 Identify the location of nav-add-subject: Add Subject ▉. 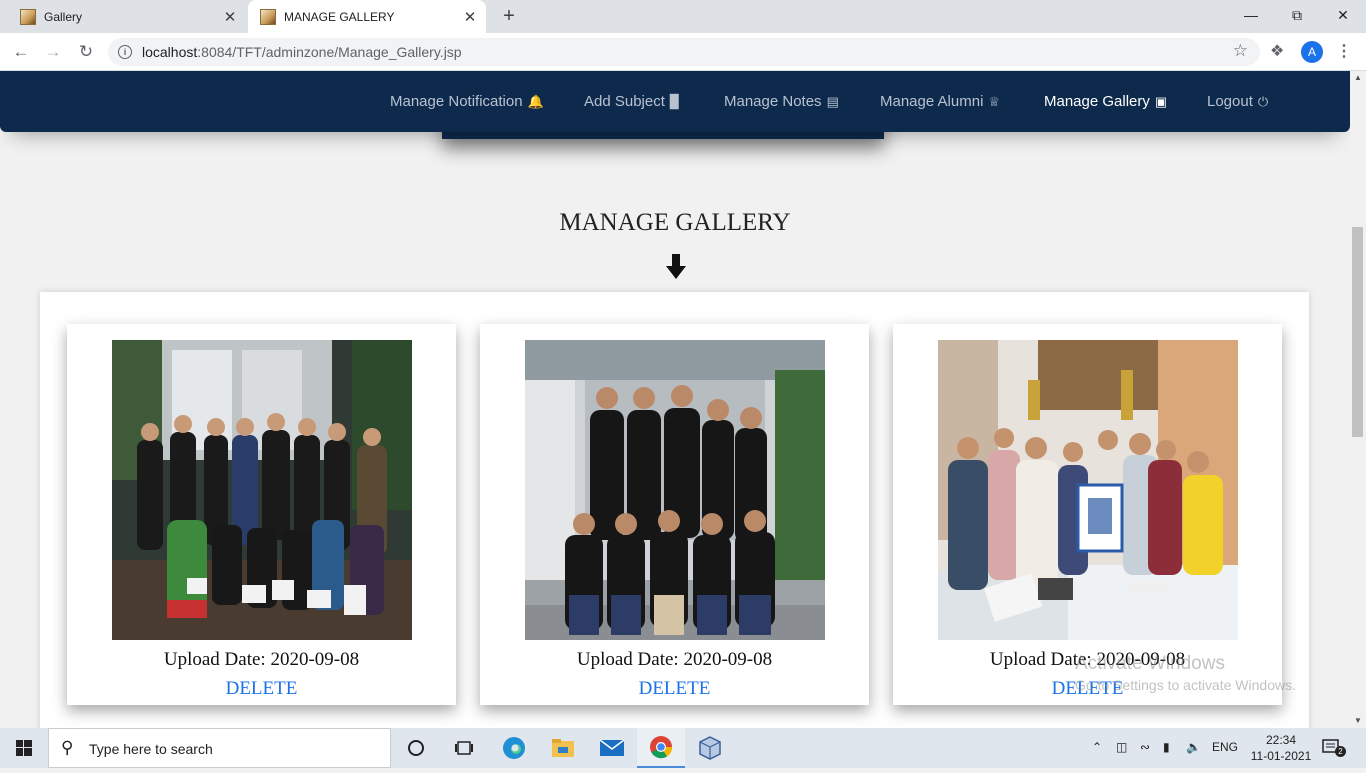
(632, 101).